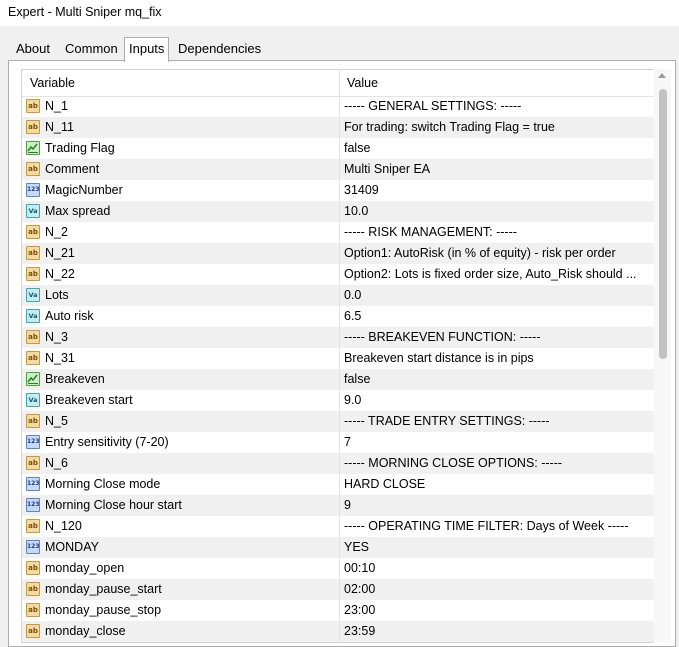 The width and height of the screenshot is (679, 647). I want to click on value-cell: 23:59, so click(501, 631).